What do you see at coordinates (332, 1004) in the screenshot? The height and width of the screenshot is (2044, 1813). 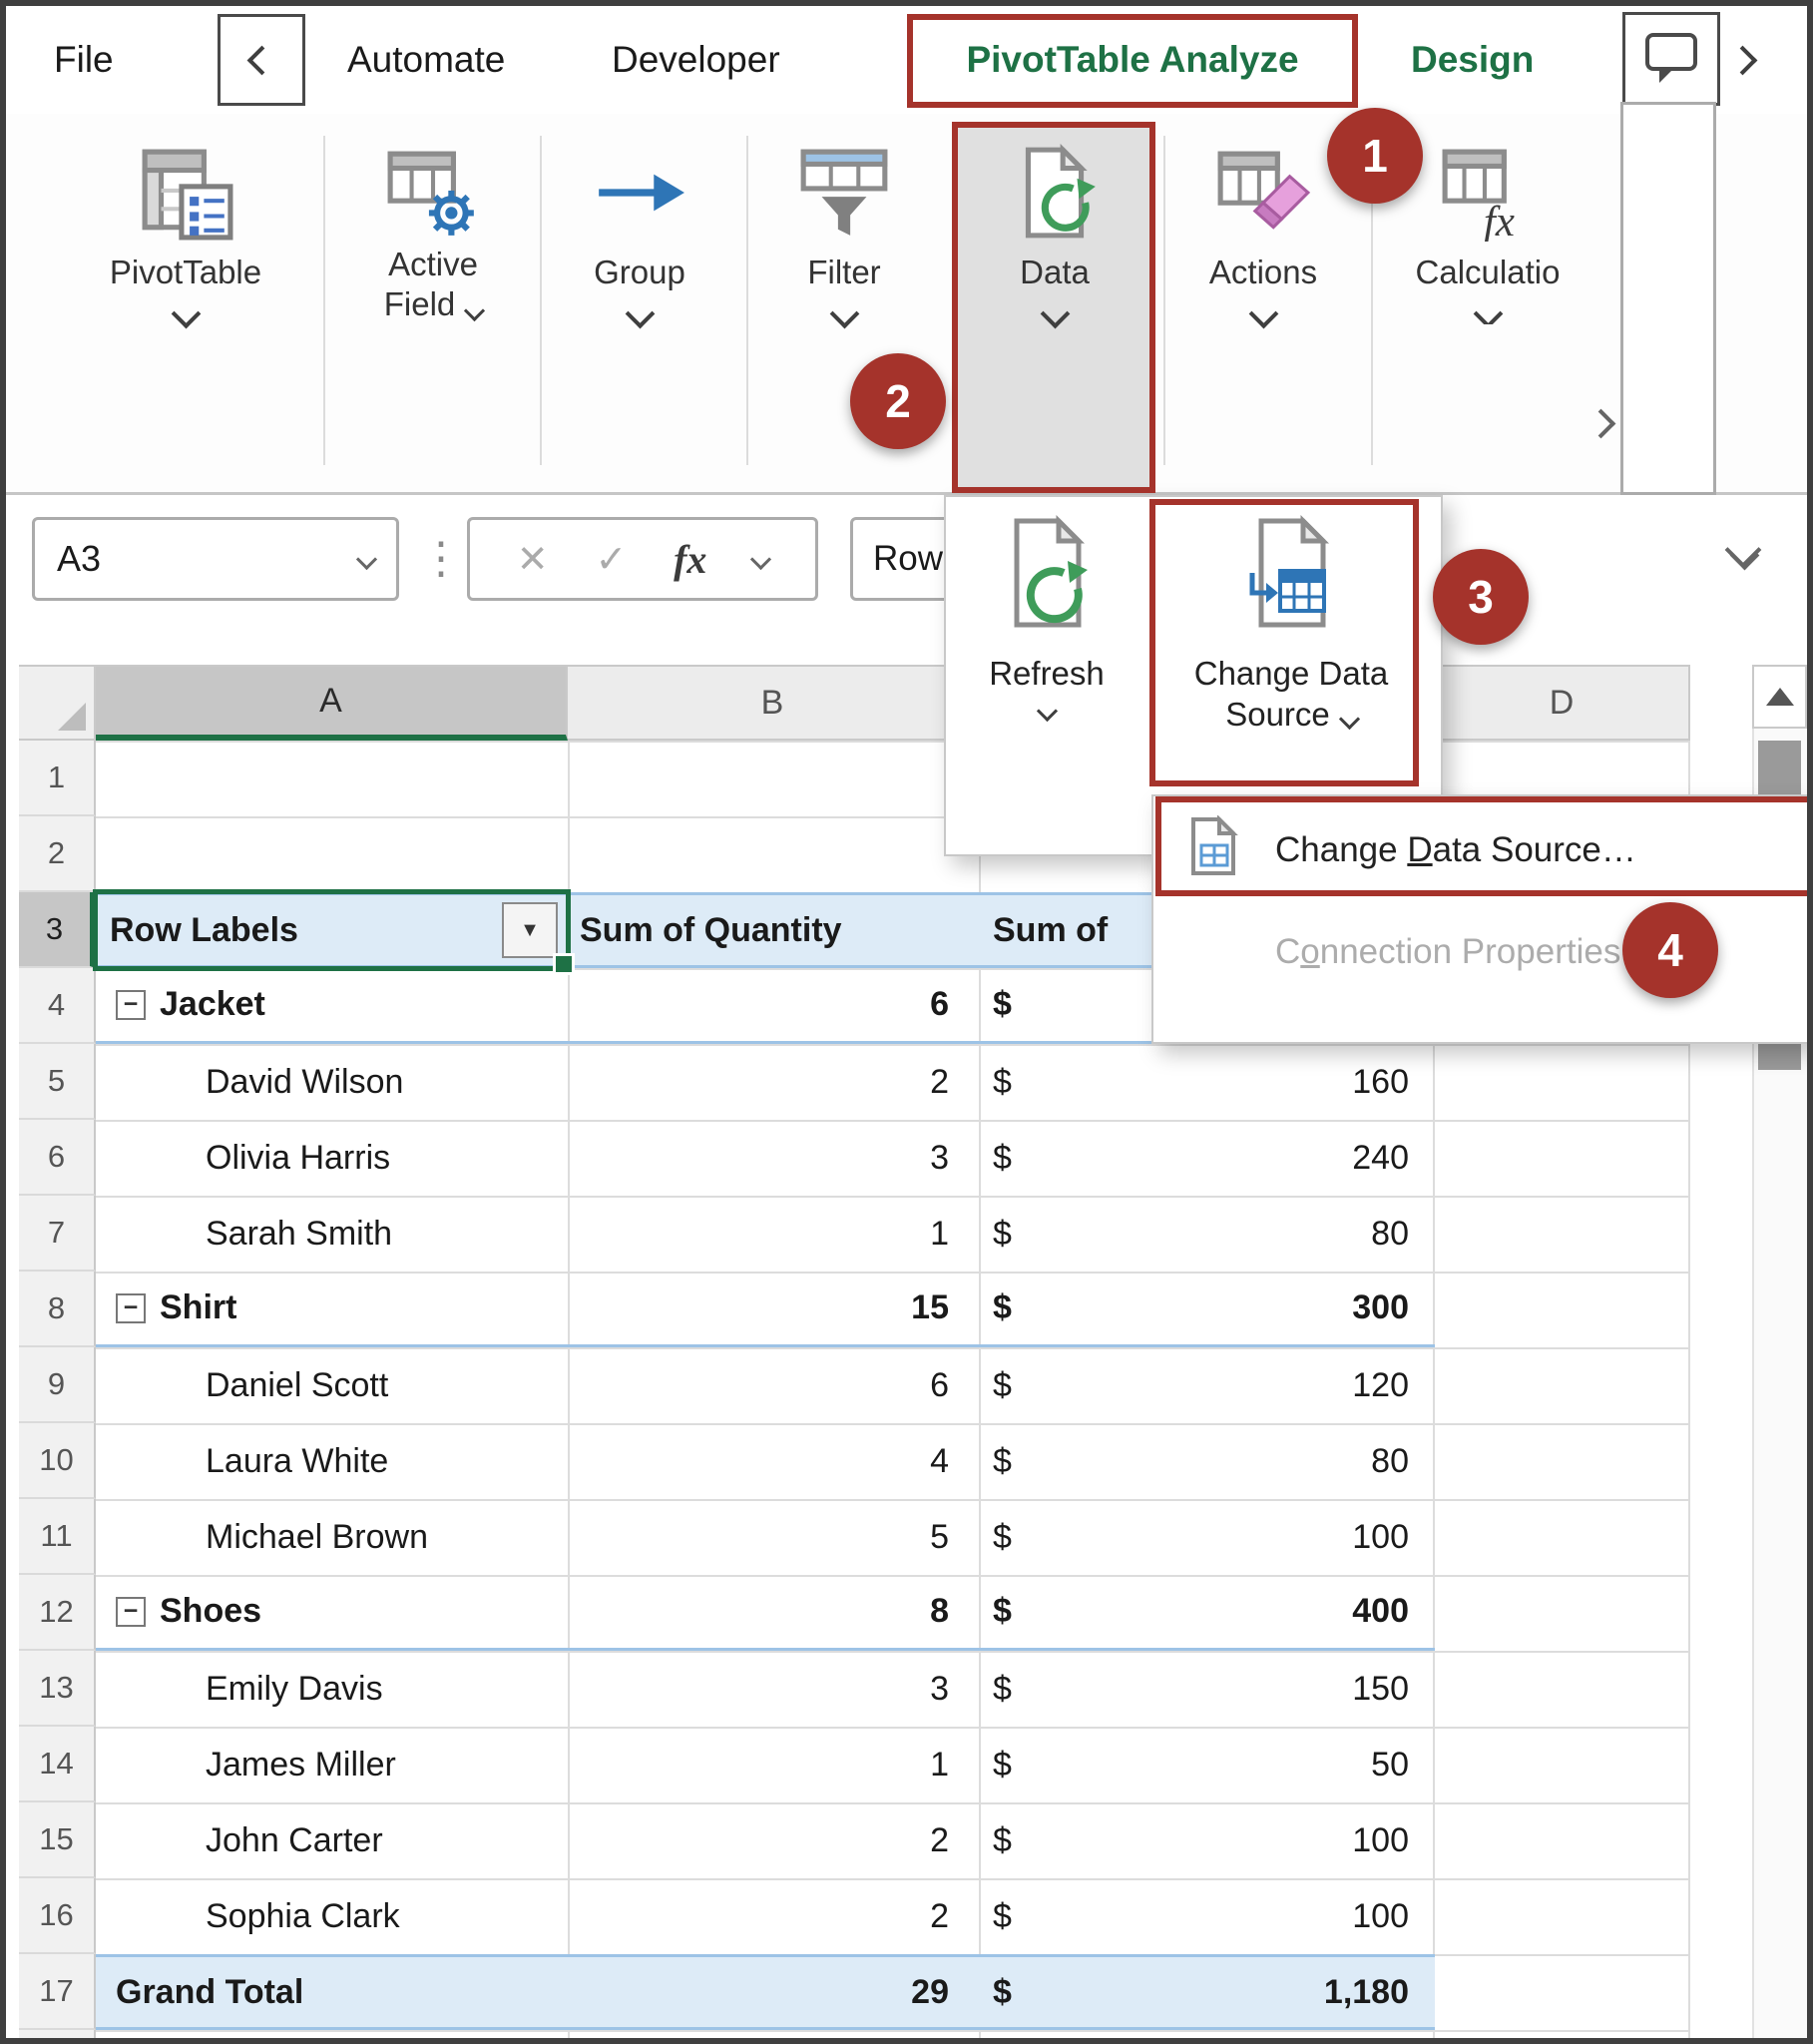 I see `pivot-row-label-cell: − Jacket` at bounding box center [332, 1004].